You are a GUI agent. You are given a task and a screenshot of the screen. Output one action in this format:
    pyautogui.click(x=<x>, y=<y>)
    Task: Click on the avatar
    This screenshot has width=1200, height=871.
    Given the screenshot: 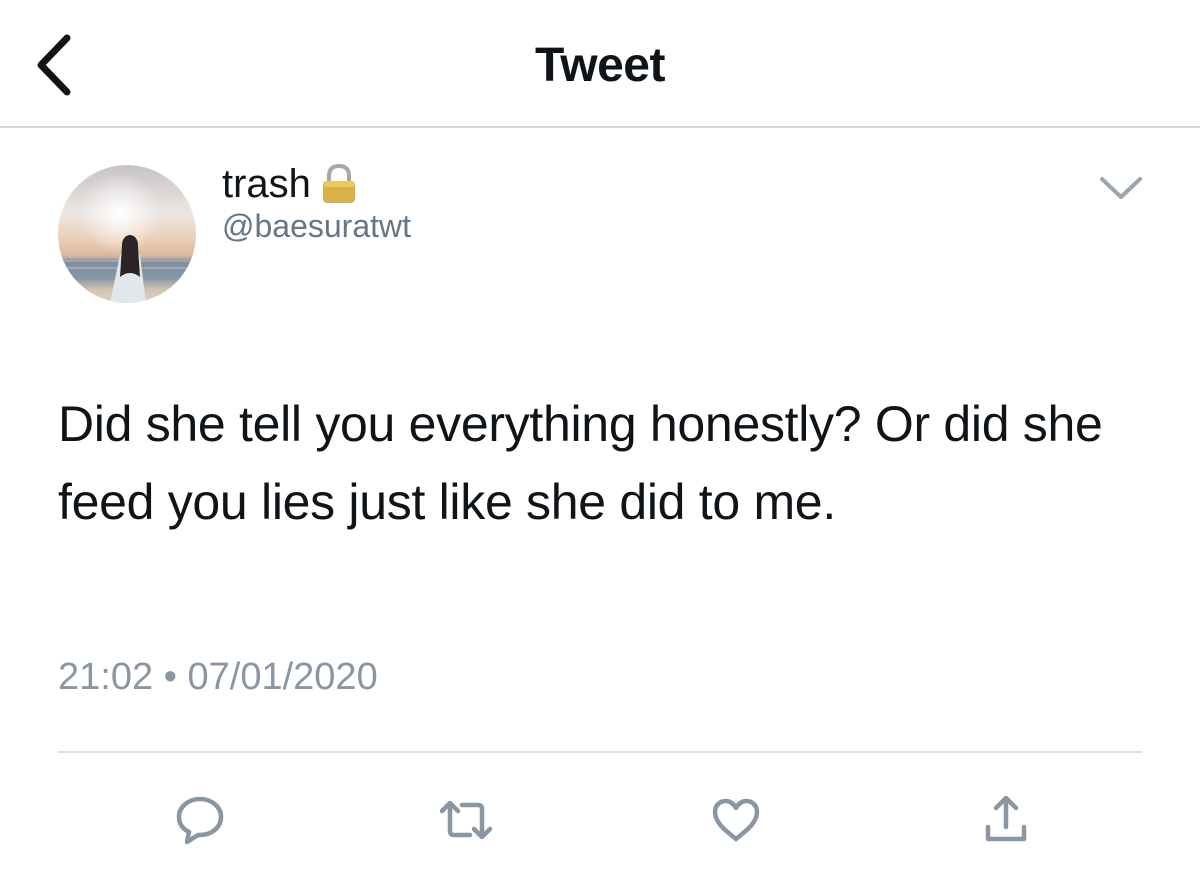 What is the action you would take?
    pyautogui.click(x=127, y=234)
    